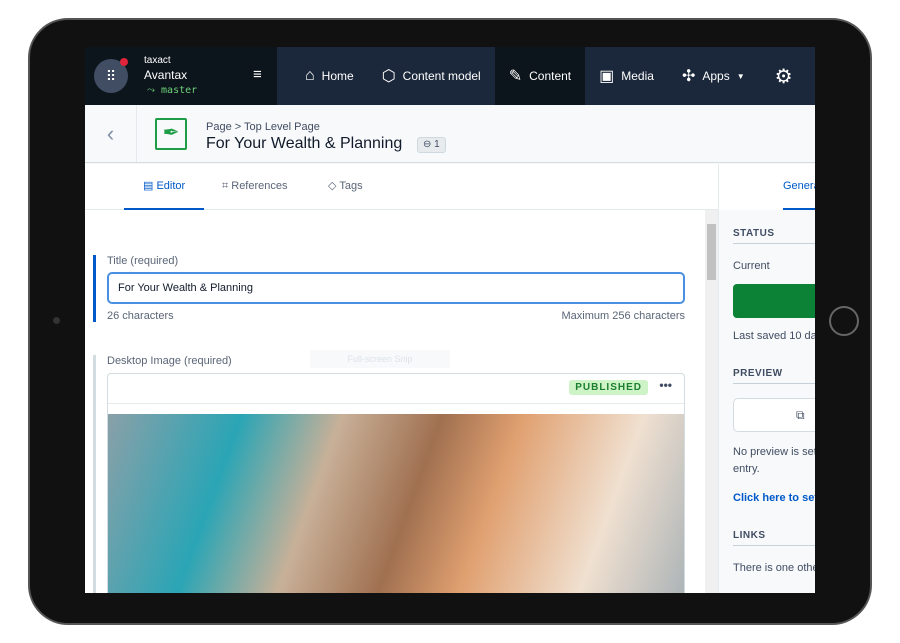 The height and width of the screenshot is (643, 900). Describe the element at coordinates (774, 538) in the screenshot. I see `links-heading: LINKS` at that location.